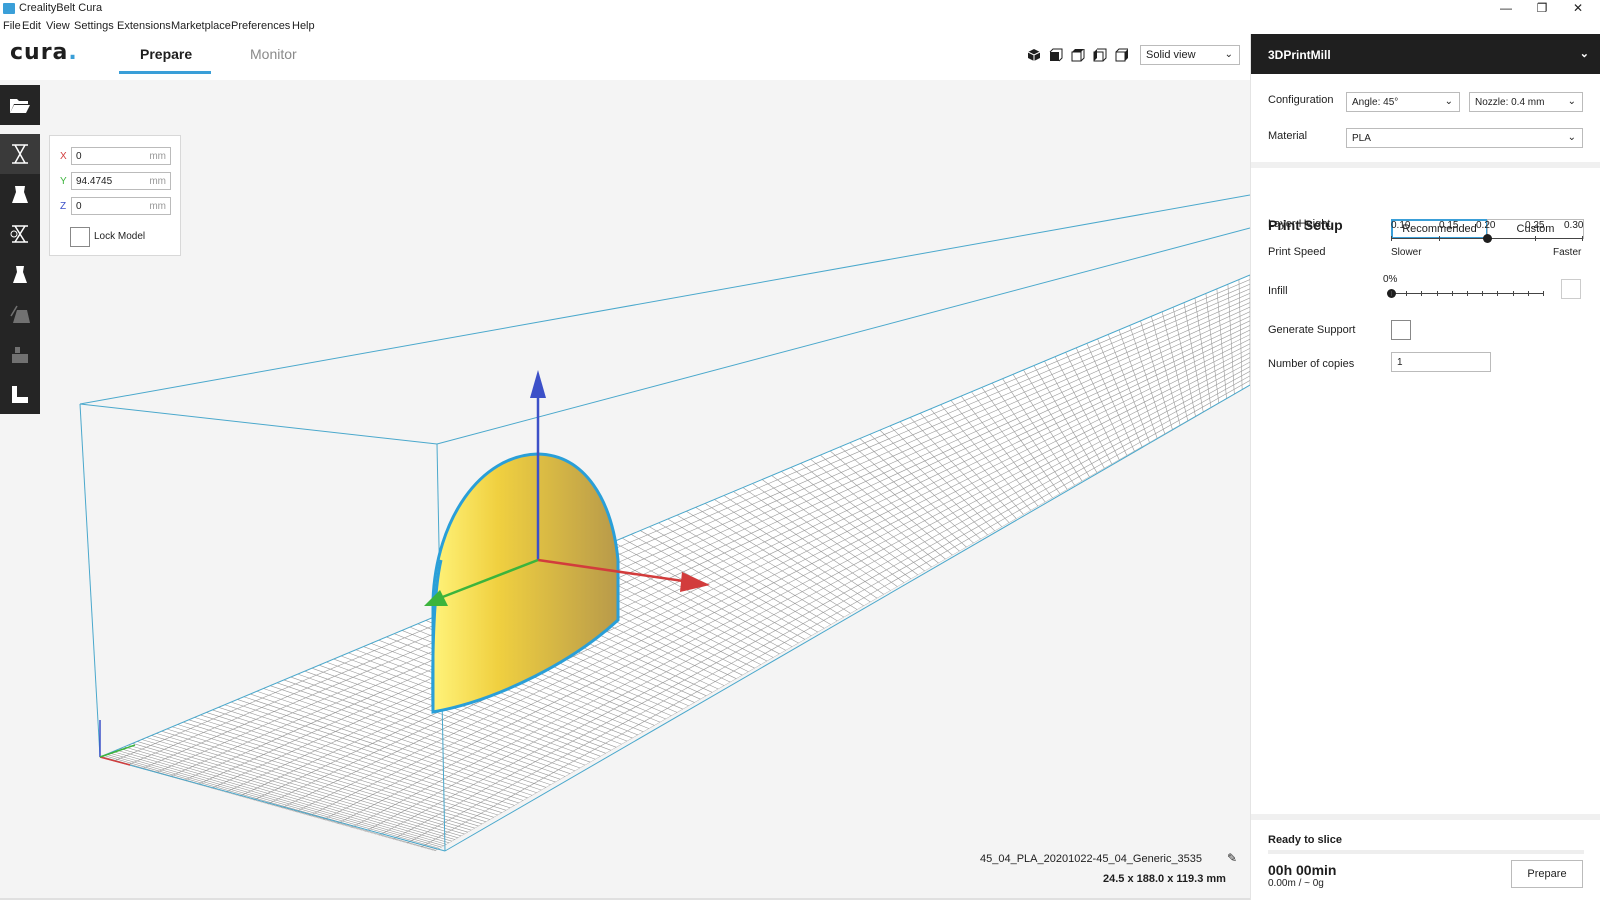 The width and height of the screenshot is (1600, 900). Describe the element at coordinates (1190, 55) in the screenshot. I see `view-mode-select: Solid view ⌄` at that location.